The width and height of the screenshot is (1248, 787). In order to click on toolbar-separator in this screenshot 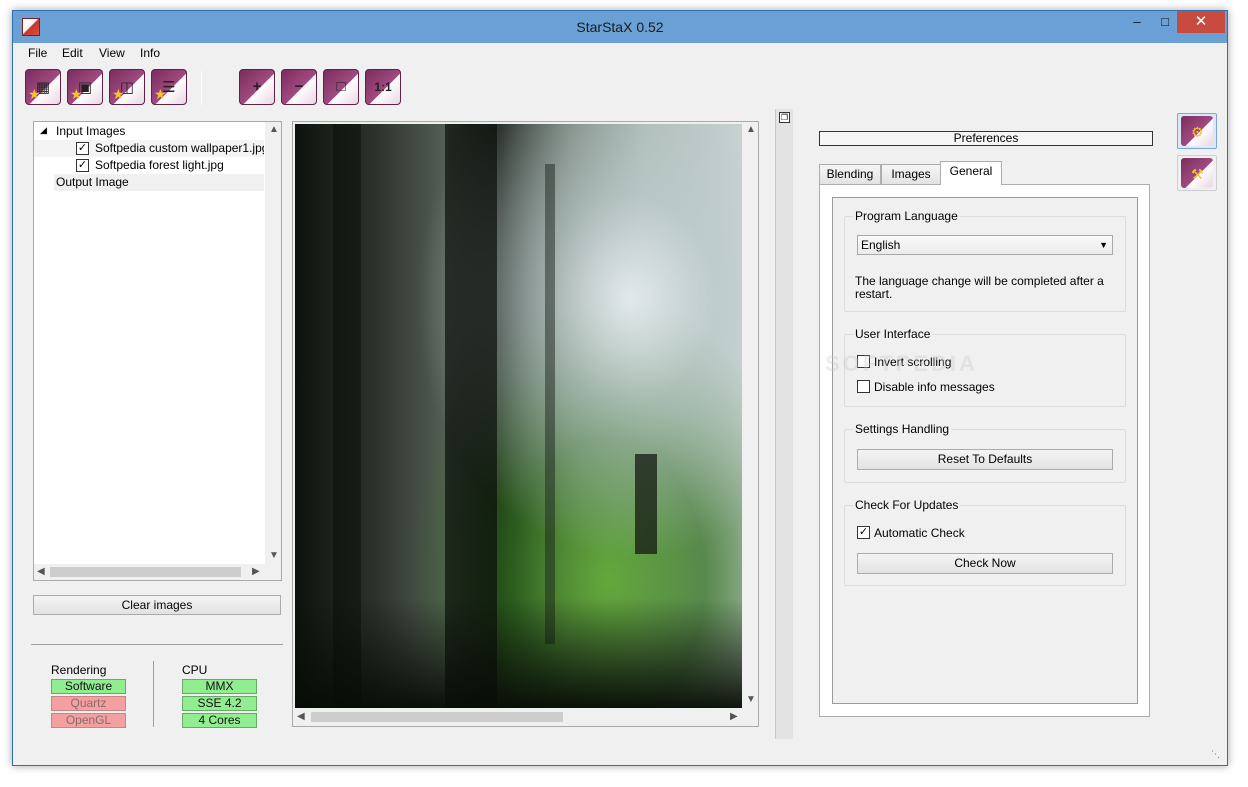, I will do `click(201, 88)`.